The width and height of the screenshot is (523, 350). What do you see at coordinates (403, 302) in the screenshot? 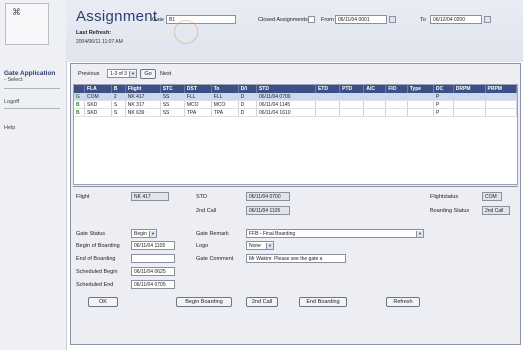
I see `refresh-button: Refresh` at bounding box center [403, 302].